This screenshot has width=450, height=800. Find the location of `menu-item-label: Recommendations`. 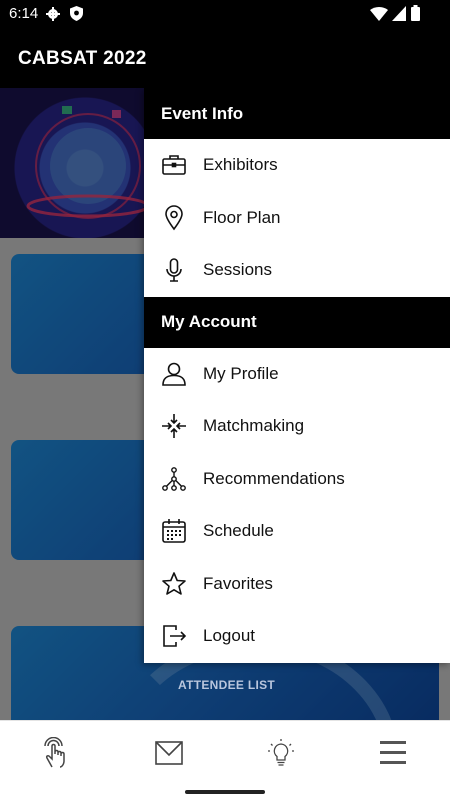

menu-item-label: Recommendations is located at coordinates (274, 478).